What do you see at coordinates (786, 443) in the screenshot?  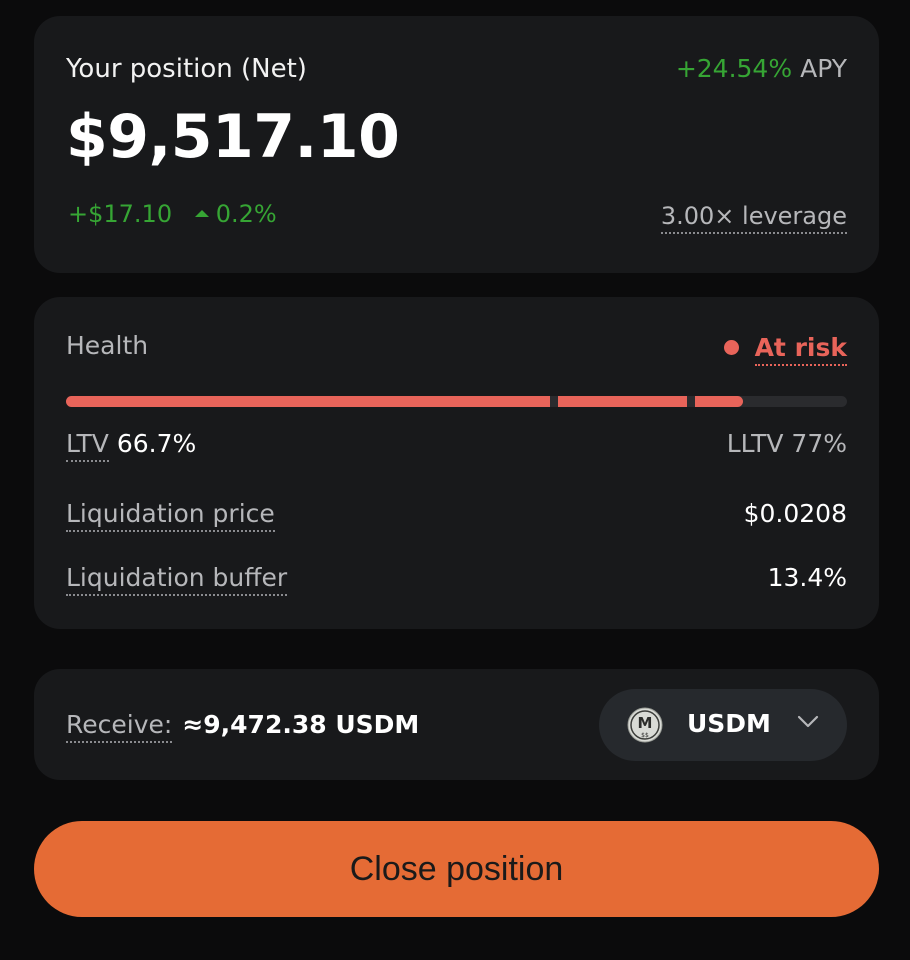 I see `lltv-display: LLTV 77%` at bounding box center [786, 443].